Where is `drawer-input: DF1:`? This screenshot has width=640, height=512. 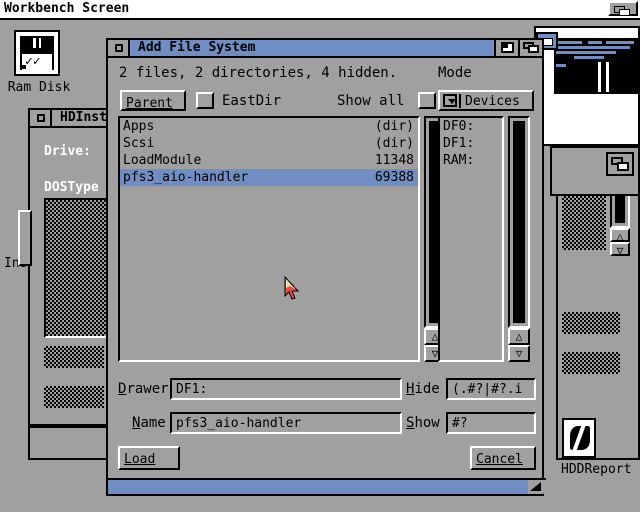 drawer-input: DF1: is located at coordinates (286, 389).